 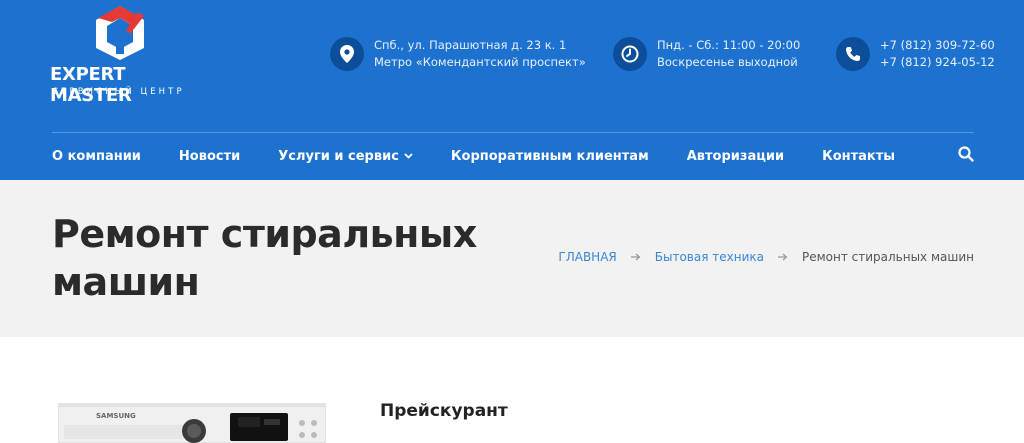 I want to click on nav-item-about: О компании, so click(x=96, y=156).